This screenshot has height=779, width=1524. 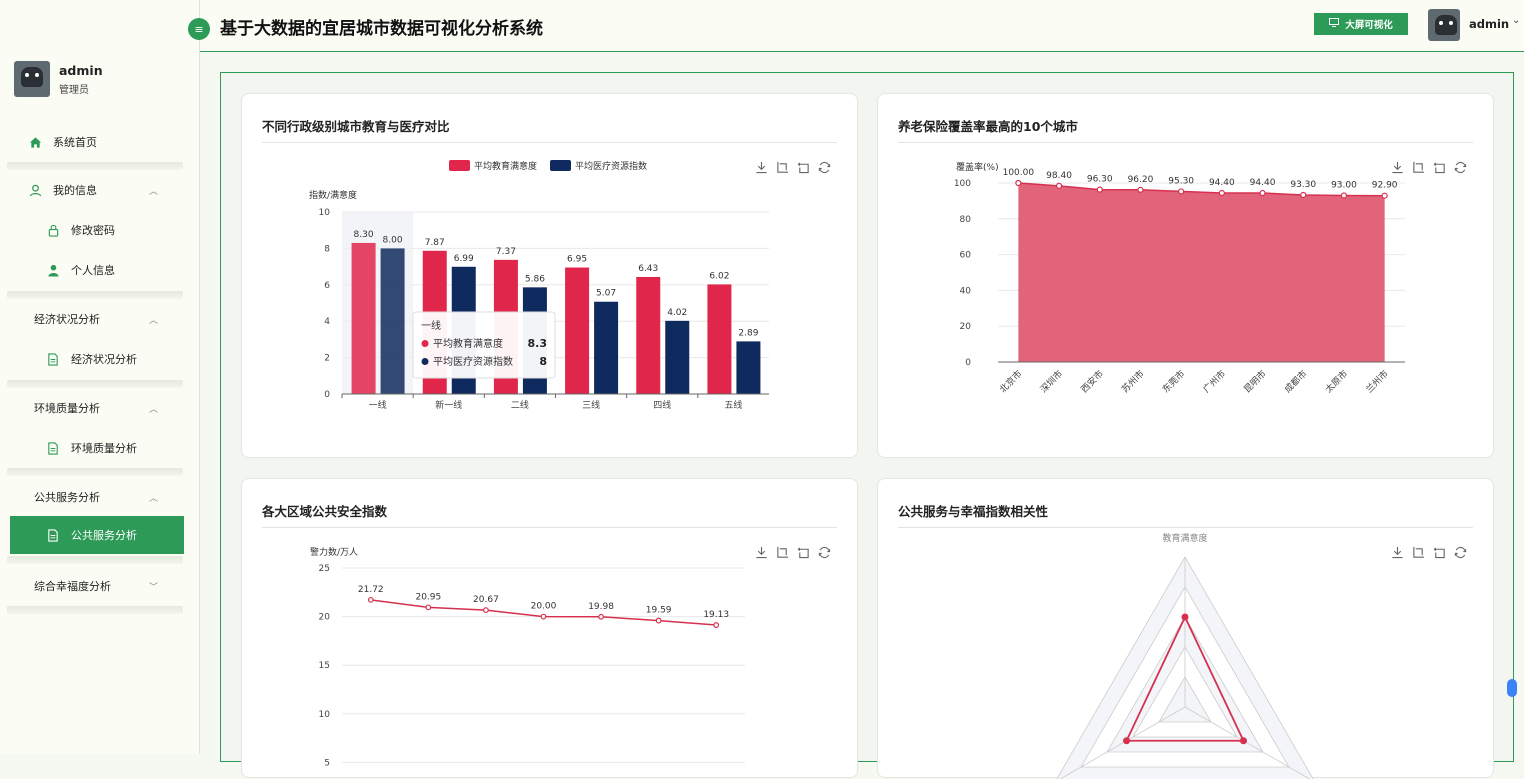 I want to click on data-label: 5.86, so click(x=535, y=279).